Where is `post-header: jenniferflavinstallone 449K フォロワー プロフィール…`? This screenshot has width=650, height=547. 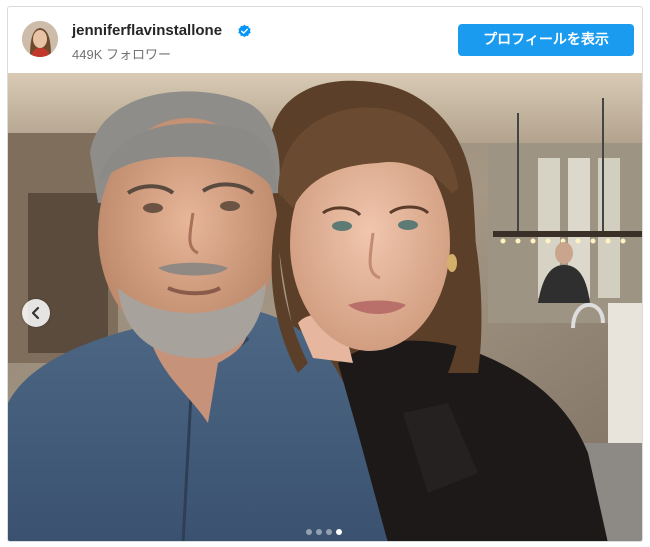 post-header: jenniferflavinstallone 449K フォロワー プロフィール… is located at coordinates (325, 40).